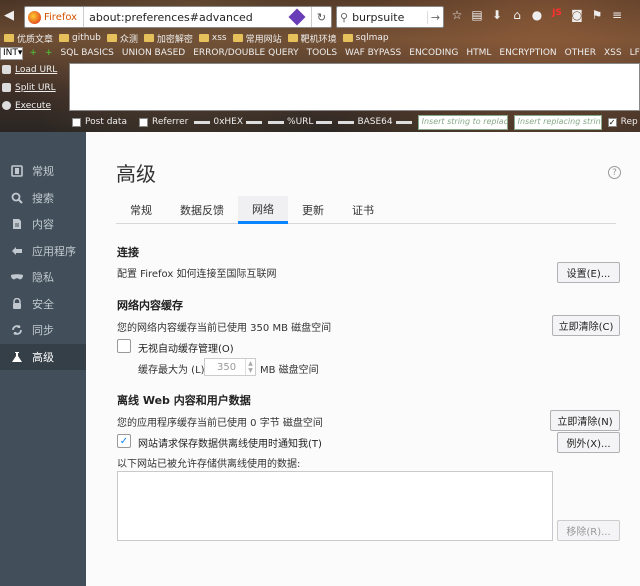 The image size is (640, 586). I want to click on addon-icon: ●, so click(537, 15).